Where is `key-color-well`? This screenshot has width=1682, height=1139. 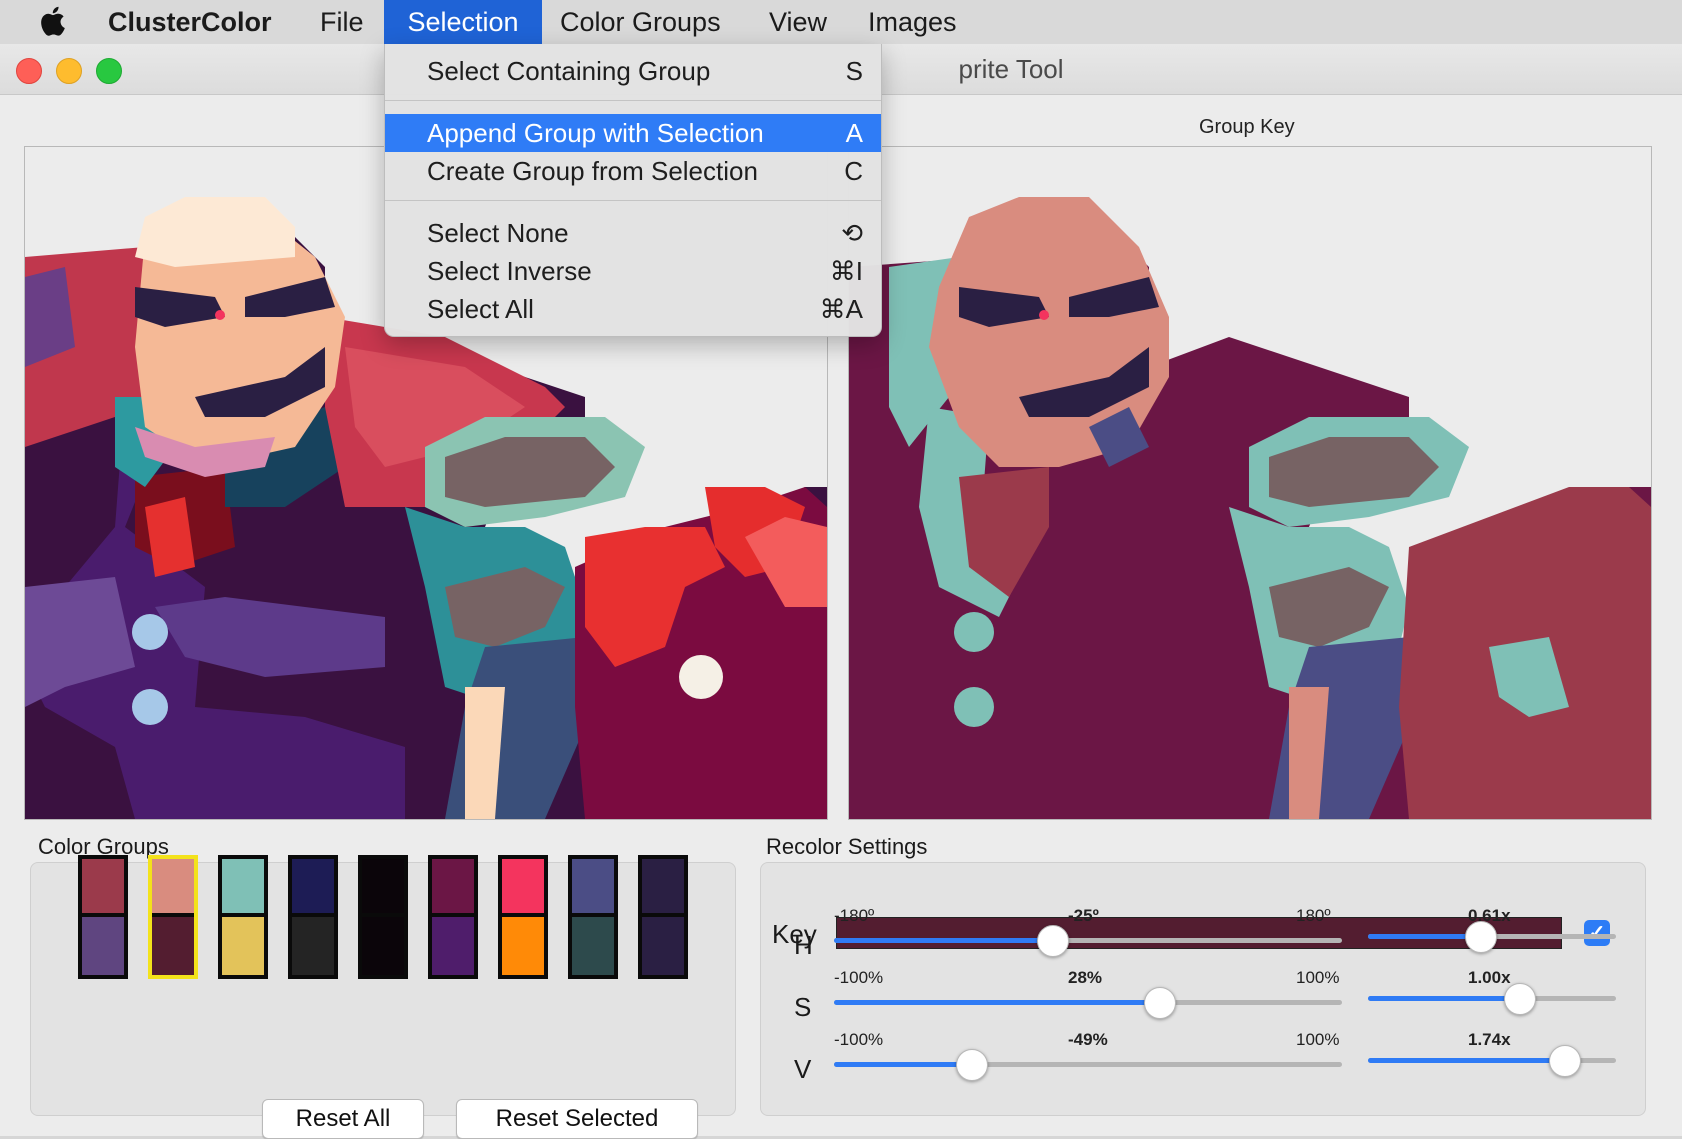
key-color-well is located at coordinates (1199, 933).